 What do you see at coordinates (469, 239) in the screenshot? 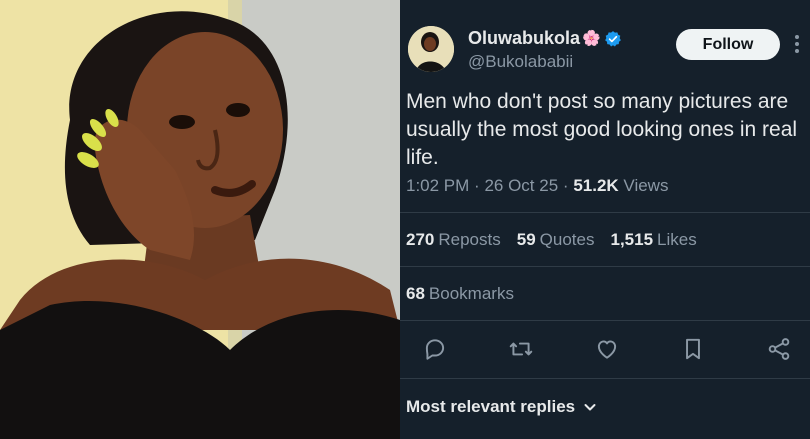
I see `reposts-label: Reposts` at bounding box center [469, 239].